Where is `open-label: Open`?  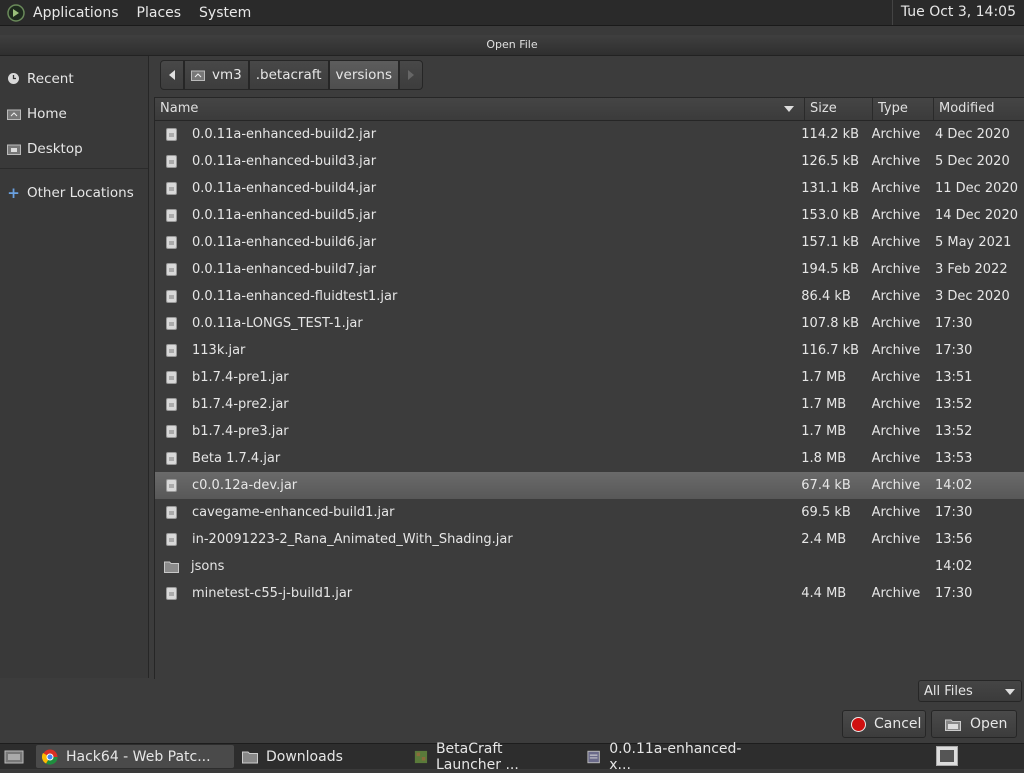 open-label: Open is located at coordinates (989, 724).